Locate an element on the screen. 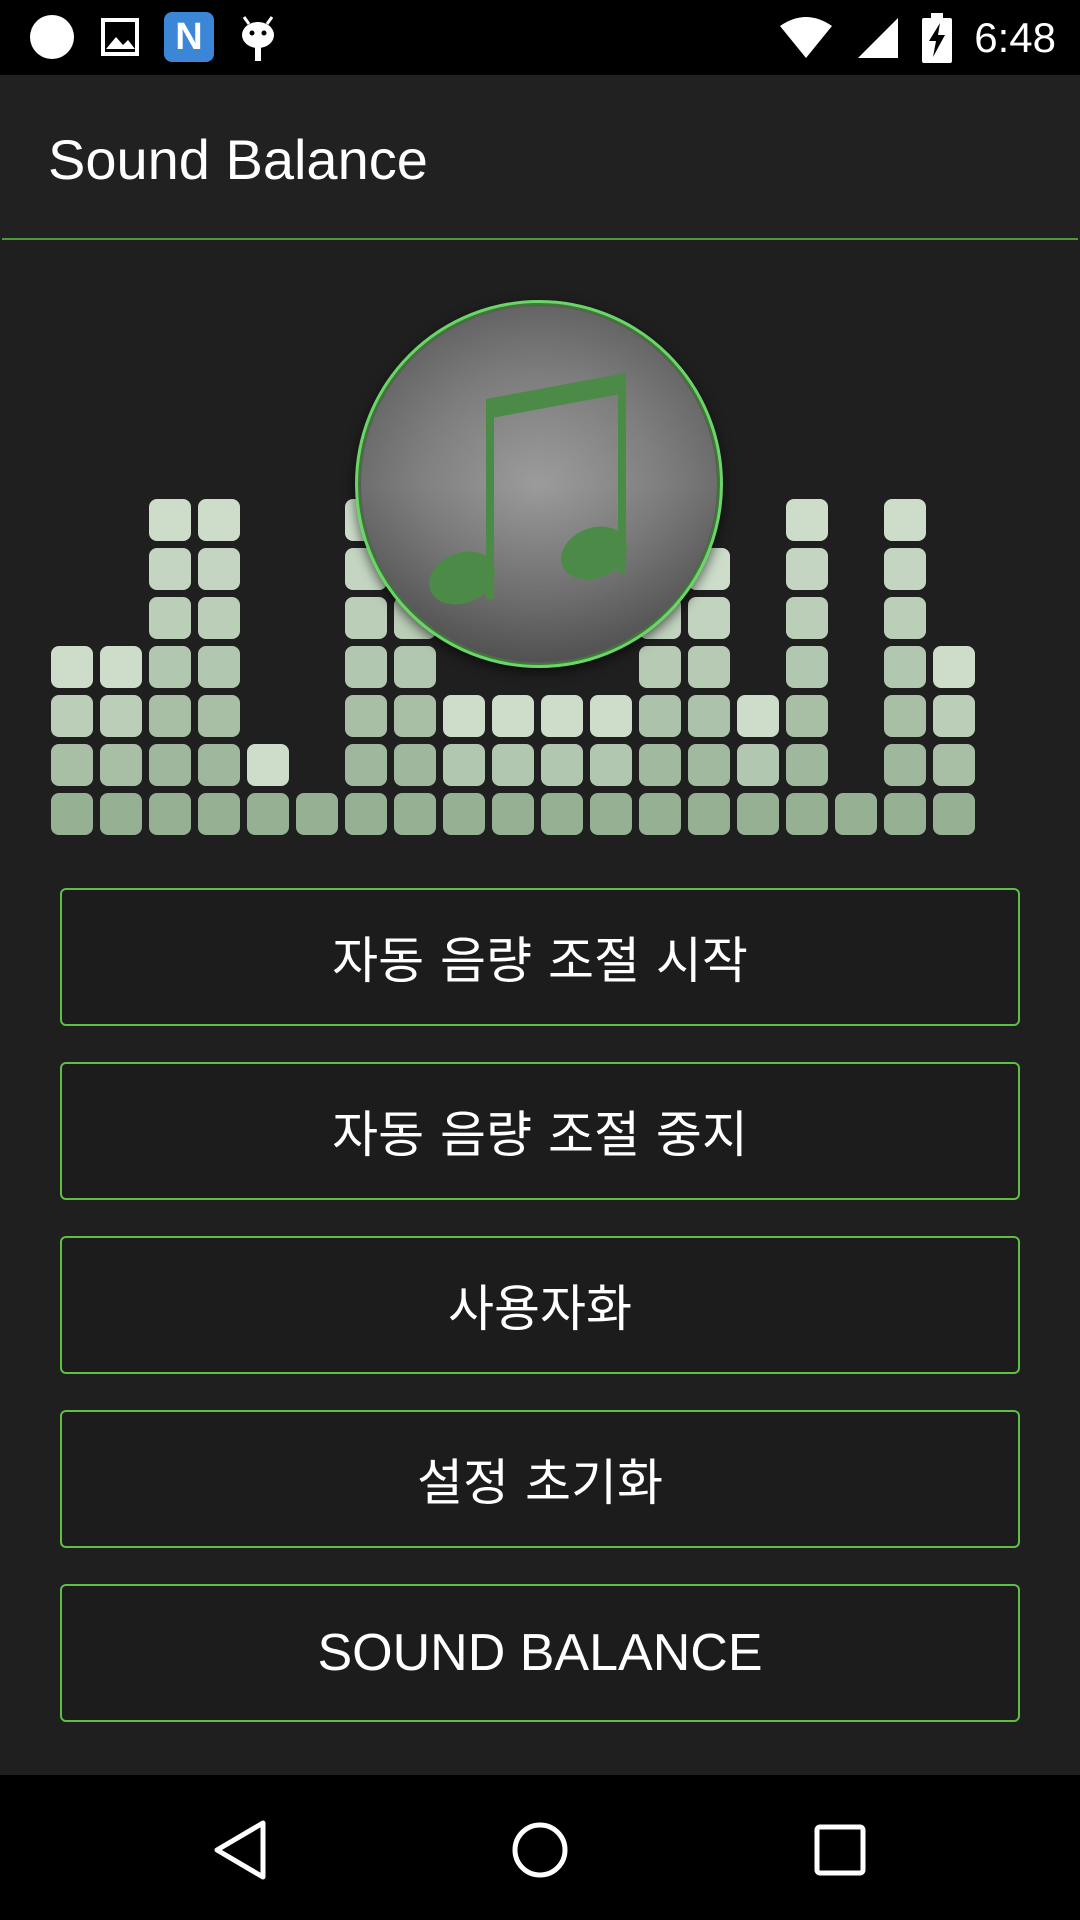  system-status: 6:48 is located at coordinates (917, 38).